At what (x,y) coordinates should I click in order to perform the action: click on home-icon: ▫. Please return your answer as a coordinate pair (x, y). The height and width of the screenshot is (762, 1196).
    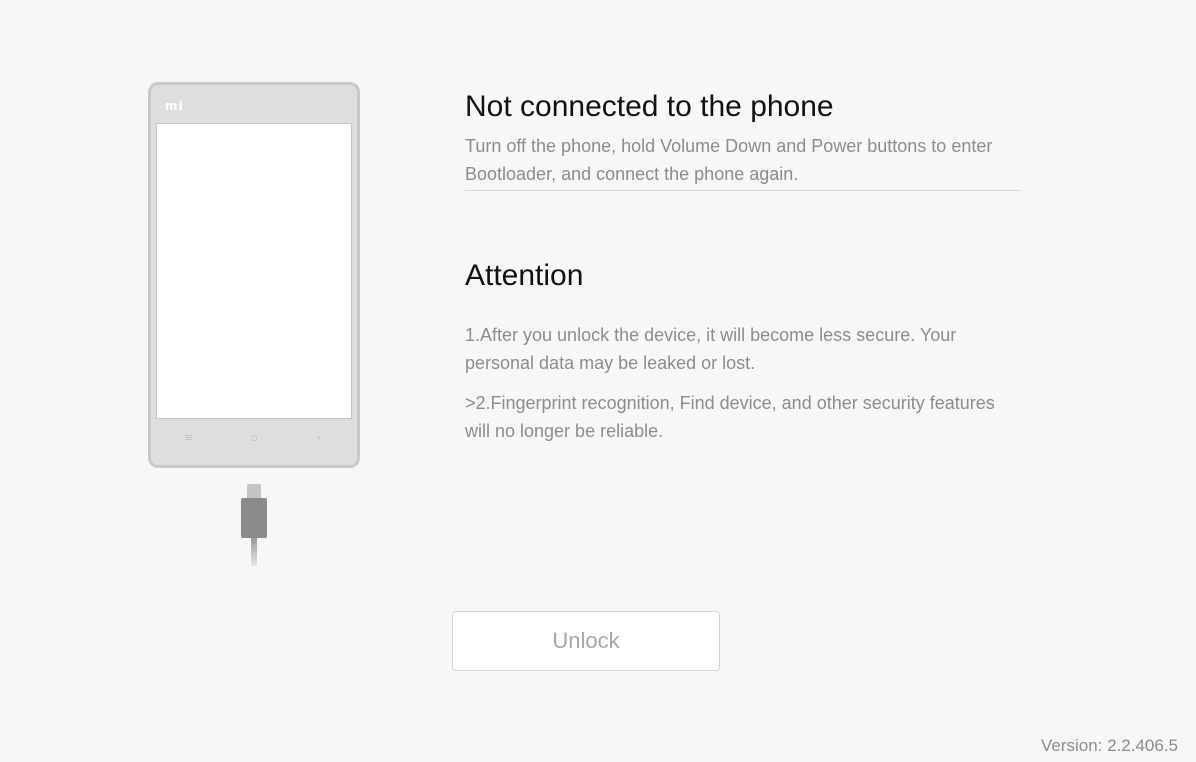
    Looking at the image, I should click on (254, 437).